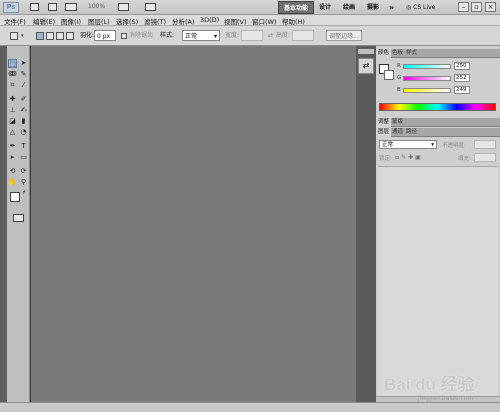 This screenshot has width=500, height=412. I want to click on gradient-tool-icon: ▮, so click(23, 121).